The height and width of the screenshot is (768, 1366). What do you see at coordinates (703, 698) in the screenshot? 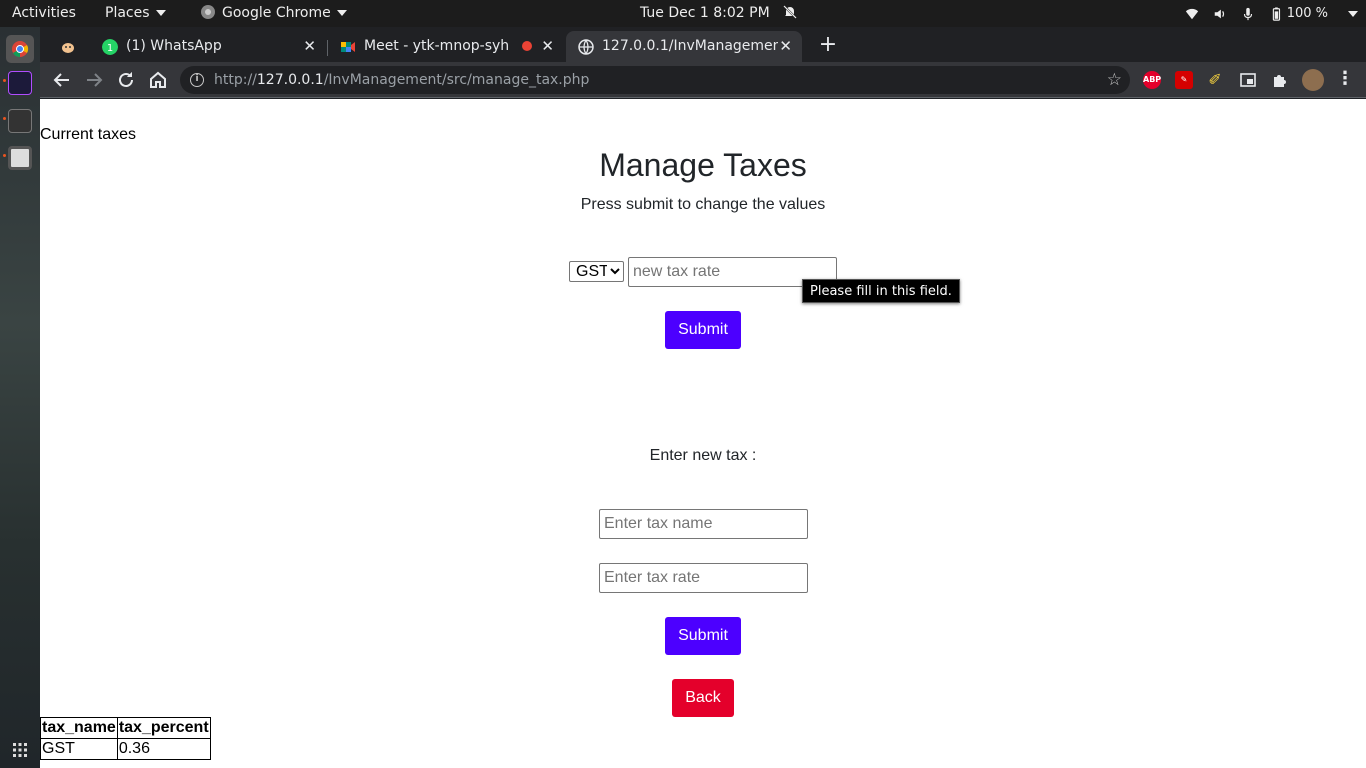
I see `back-button: Back` at bounding box center [703, 698].